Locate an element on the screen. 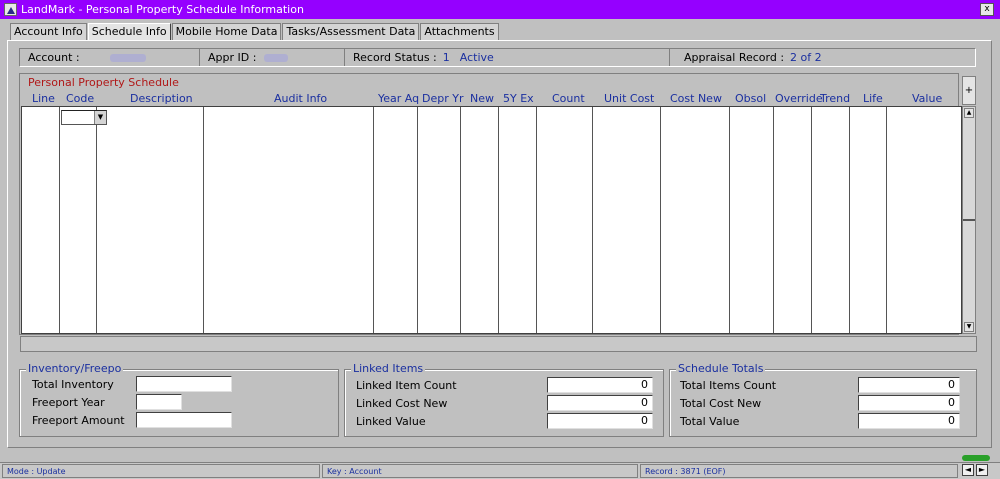  appr-id-label: Appr ID : is located at coordinates (232, 57).